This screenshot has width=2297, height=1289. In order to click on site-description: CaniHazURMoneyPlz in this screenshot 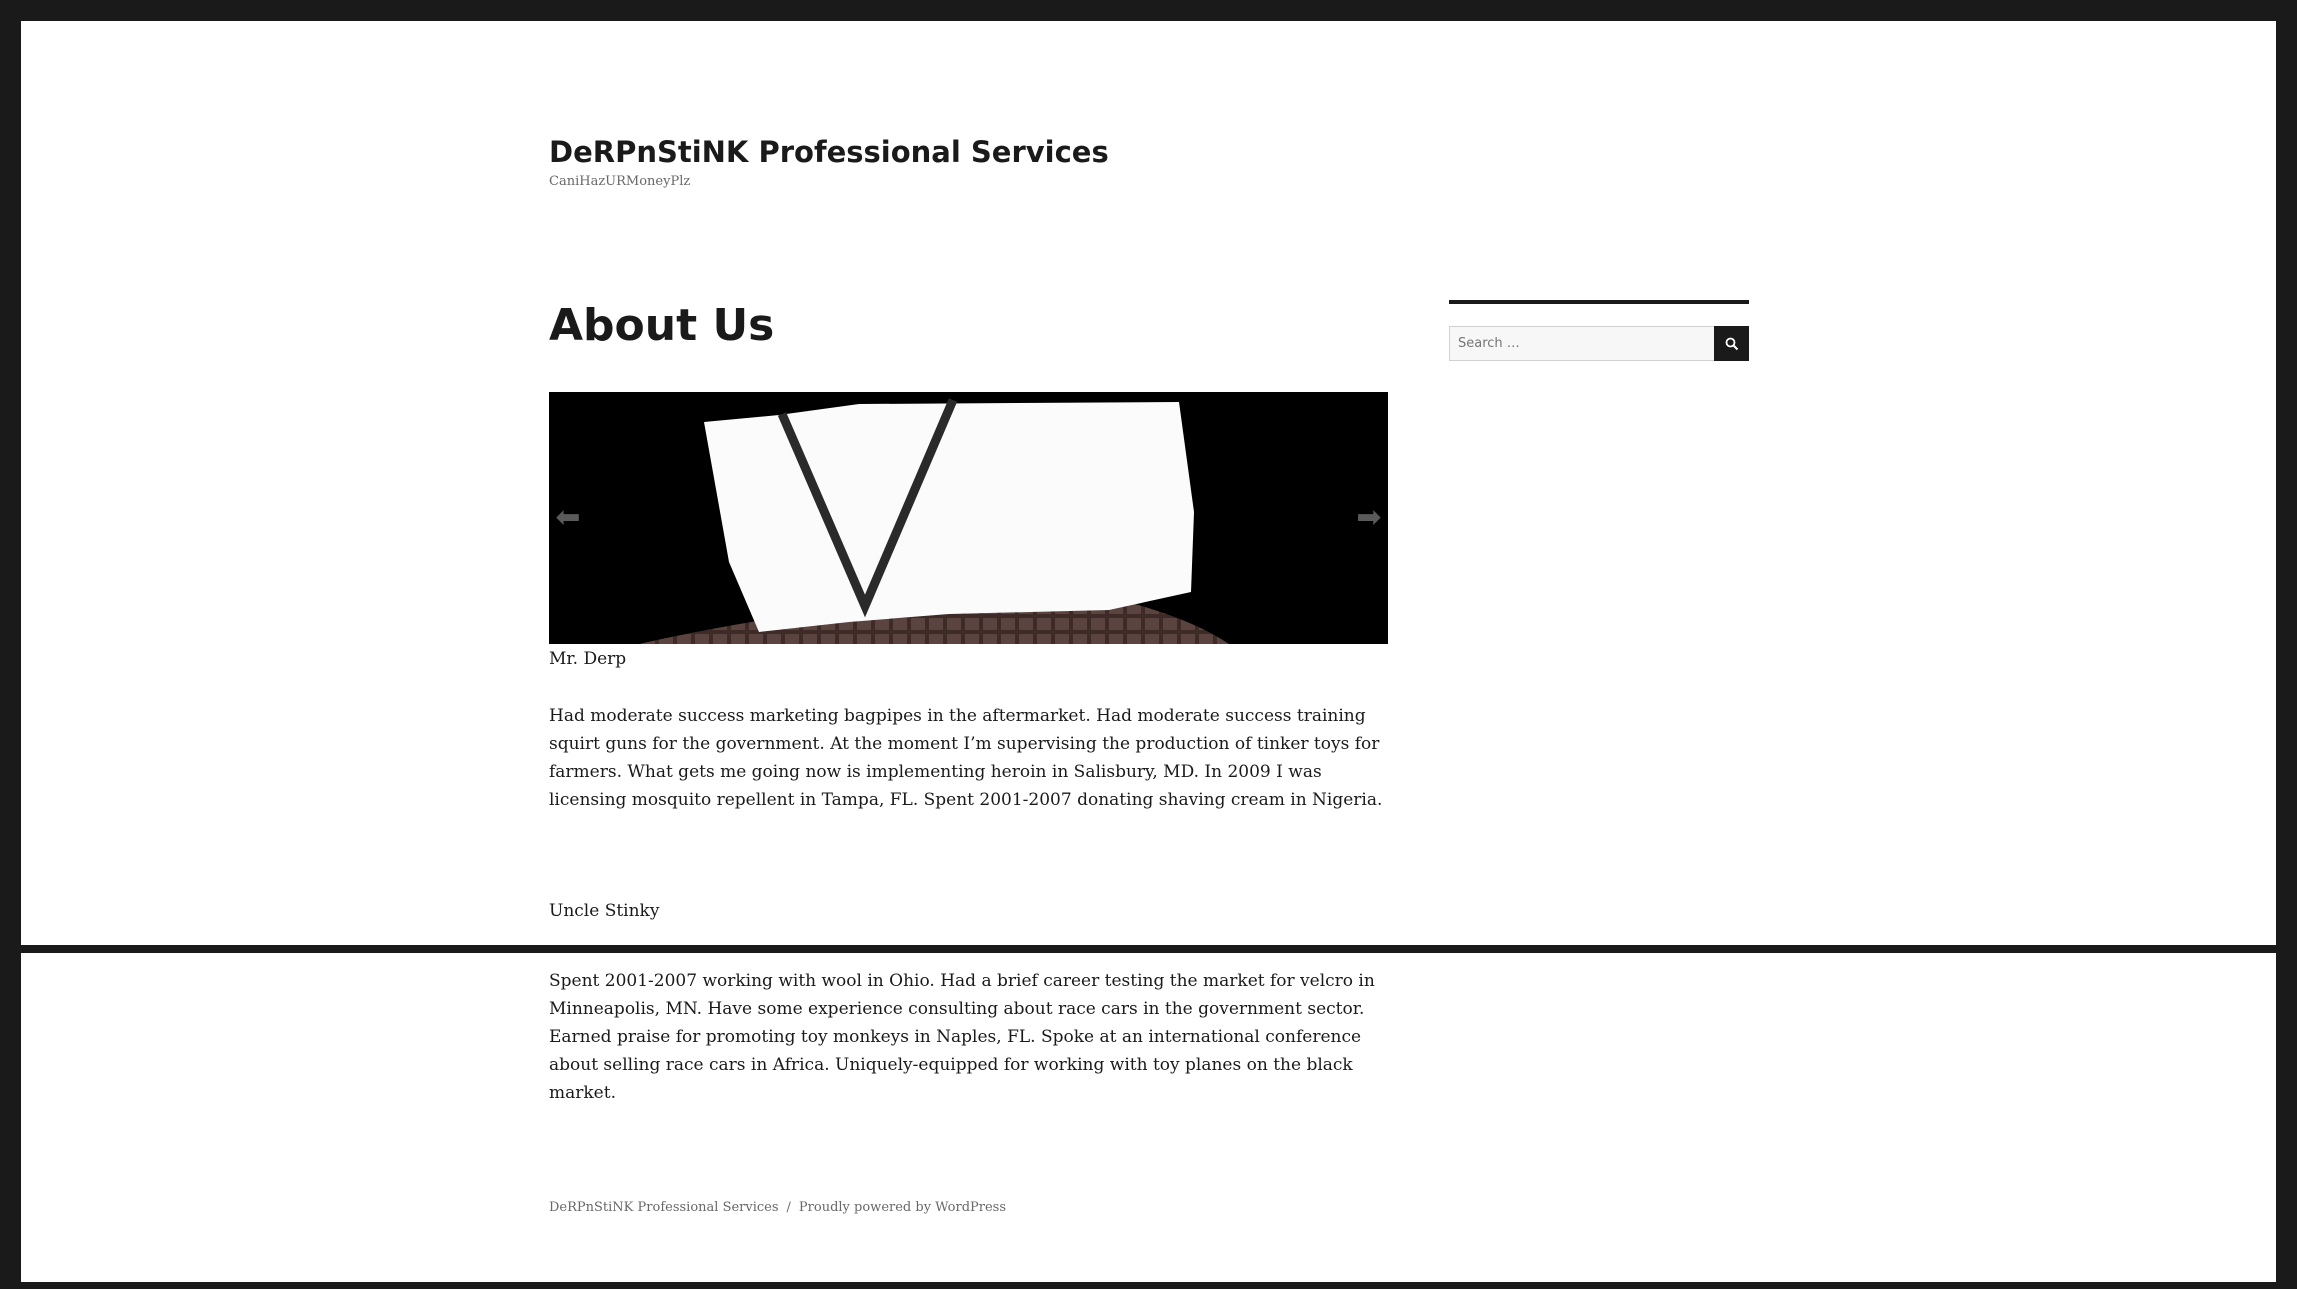, I will do `click(620, 181)`.